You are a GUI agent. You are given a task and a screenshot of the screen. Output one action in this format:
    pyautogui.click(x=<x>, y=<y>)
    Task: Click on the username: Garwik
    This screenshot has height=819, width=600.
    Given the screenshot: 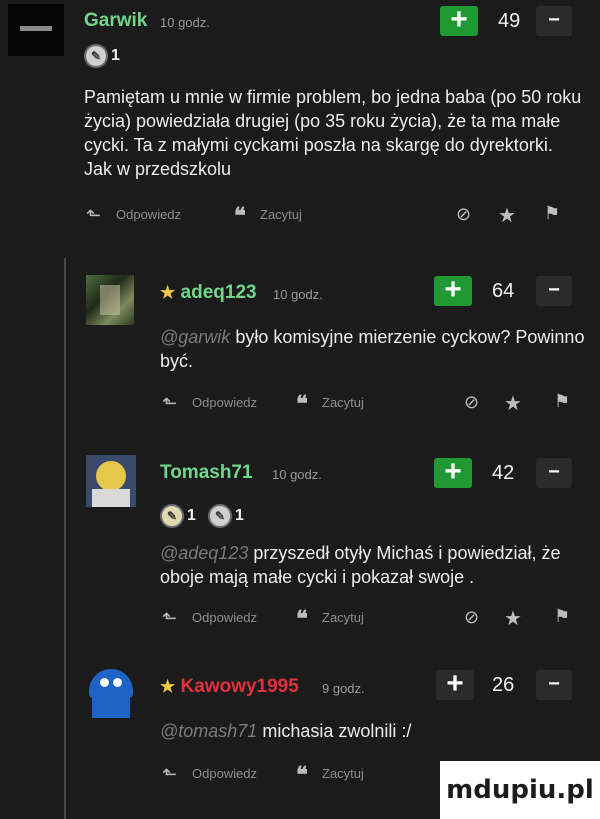 What is the action you would take?
    pyautogui.click(x=115, y=21)
    